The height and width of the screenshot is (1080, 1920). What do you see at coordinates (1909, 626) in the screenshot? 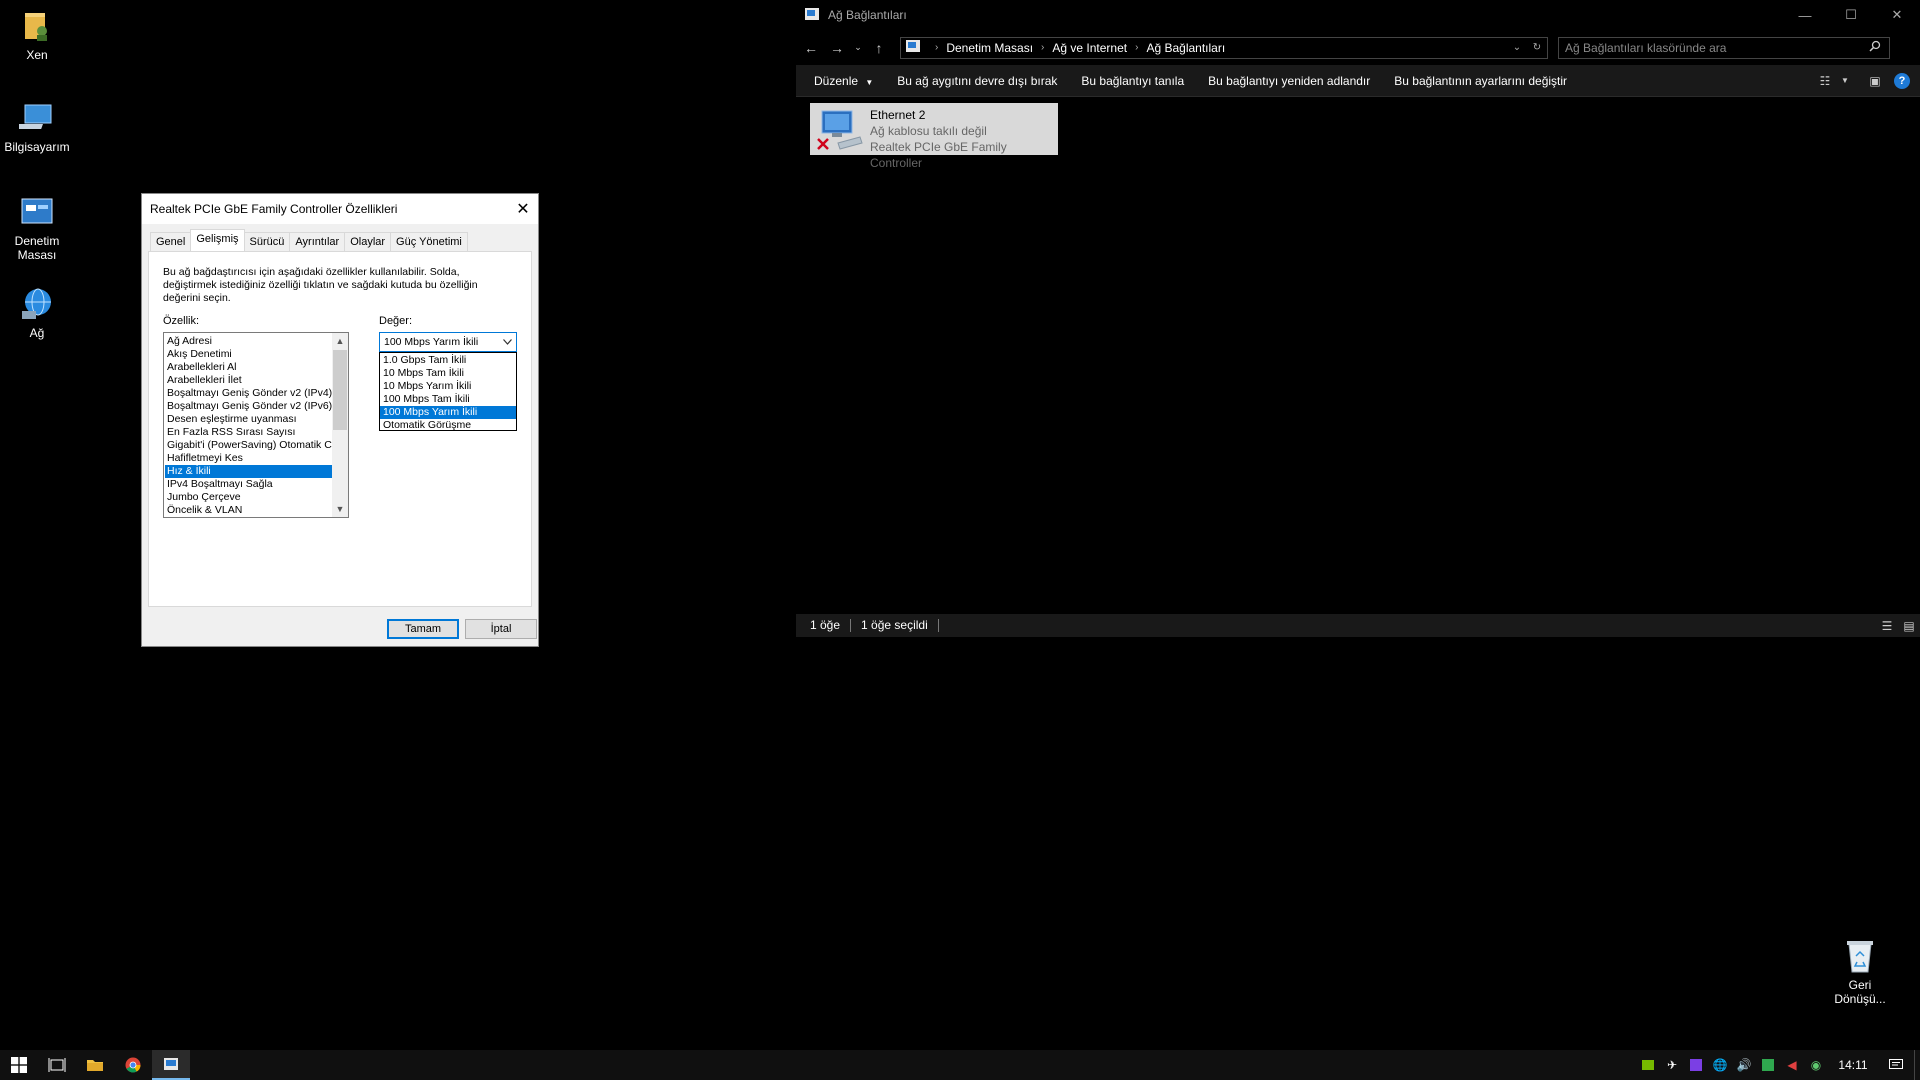
I see `tiles-view-icon: ▤` at bounding box center [1909, 626].